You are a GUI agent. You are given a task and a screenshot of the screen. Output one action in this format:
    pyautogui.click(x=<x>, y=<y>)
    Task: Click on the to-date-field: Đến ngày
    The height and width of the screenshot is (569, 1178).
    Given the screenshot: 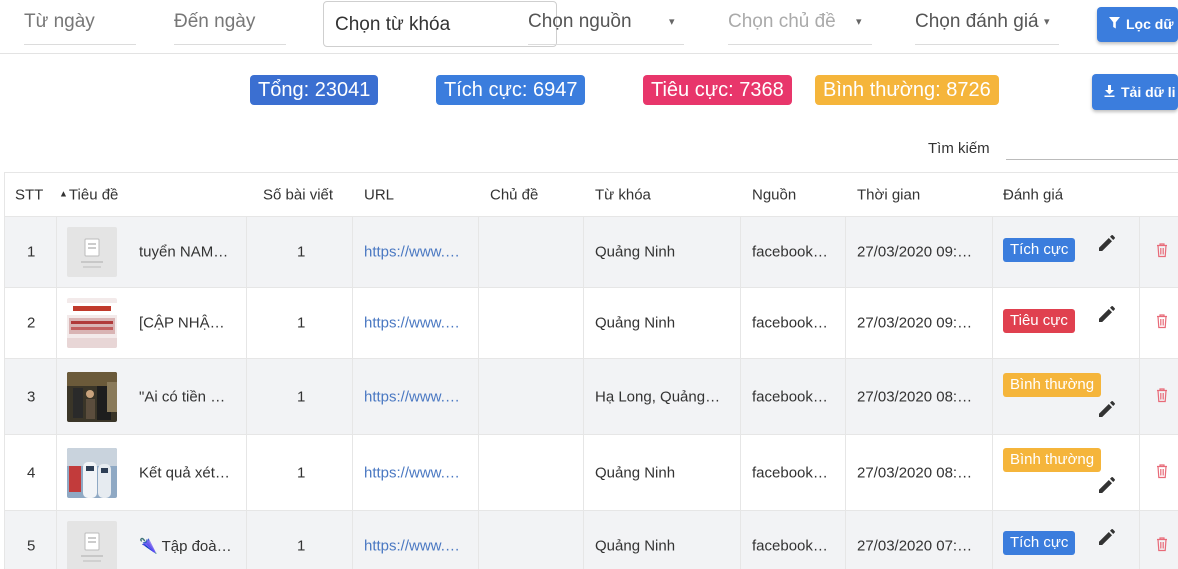 What is the action you would take?
    pyautogui.click(x=230, y=23)
    